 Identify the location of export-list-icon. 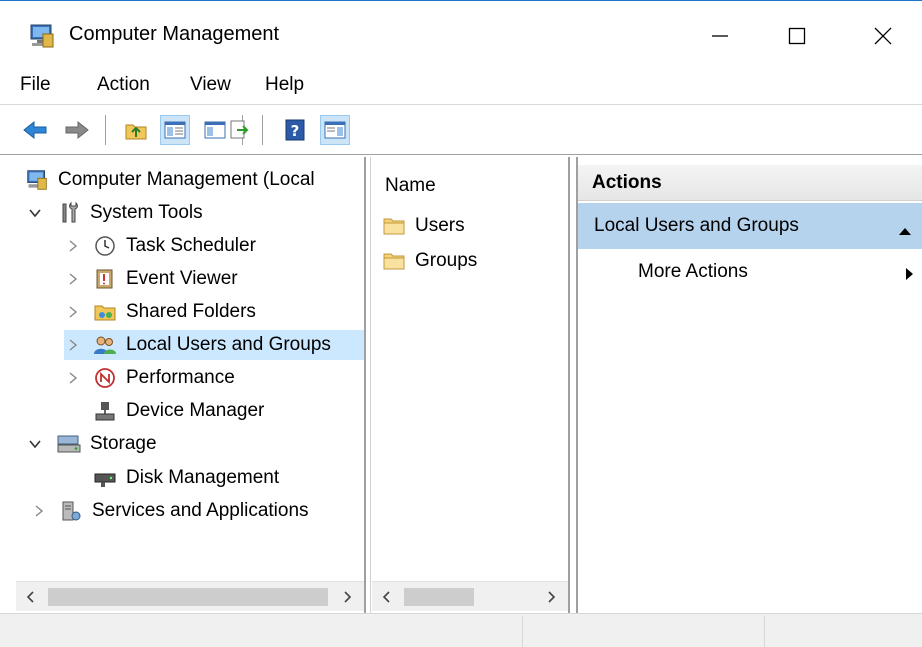
(239, 130).